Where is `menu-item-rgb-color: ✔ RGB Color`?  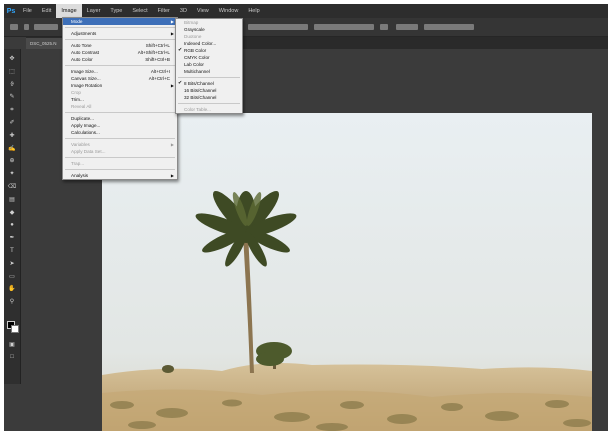
menu-item-rgb-color: ✔ RGB Color is located at coordinates (209, 50).